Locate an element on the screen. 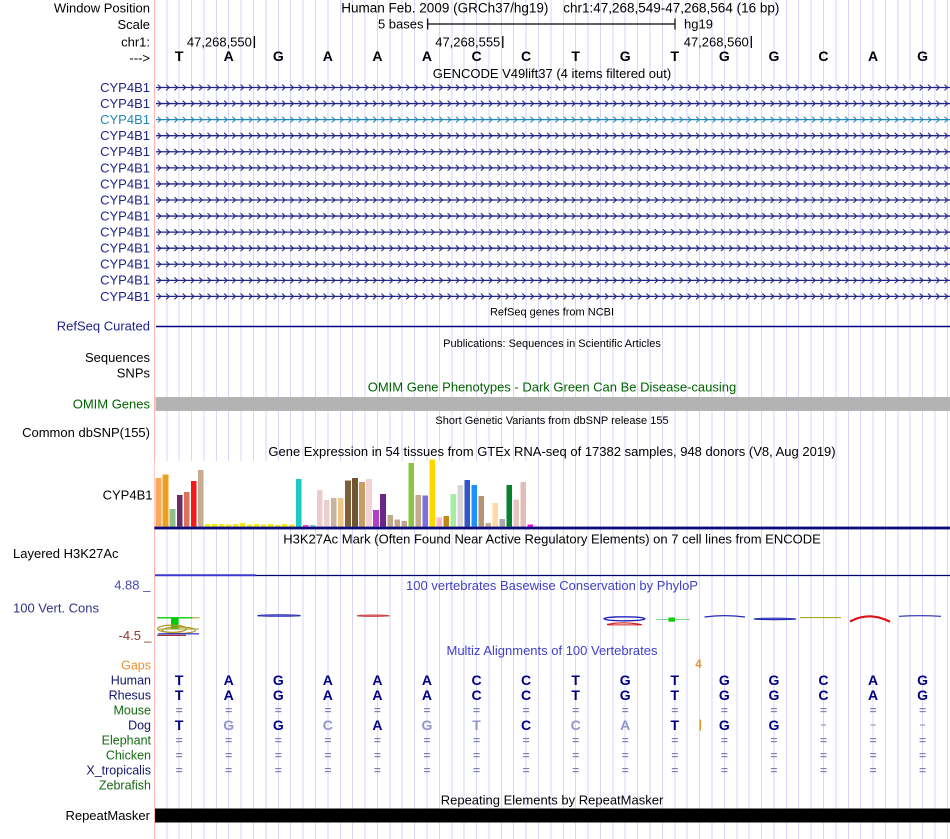  svg-text: 4.88 is located at coordinates (126, 585).